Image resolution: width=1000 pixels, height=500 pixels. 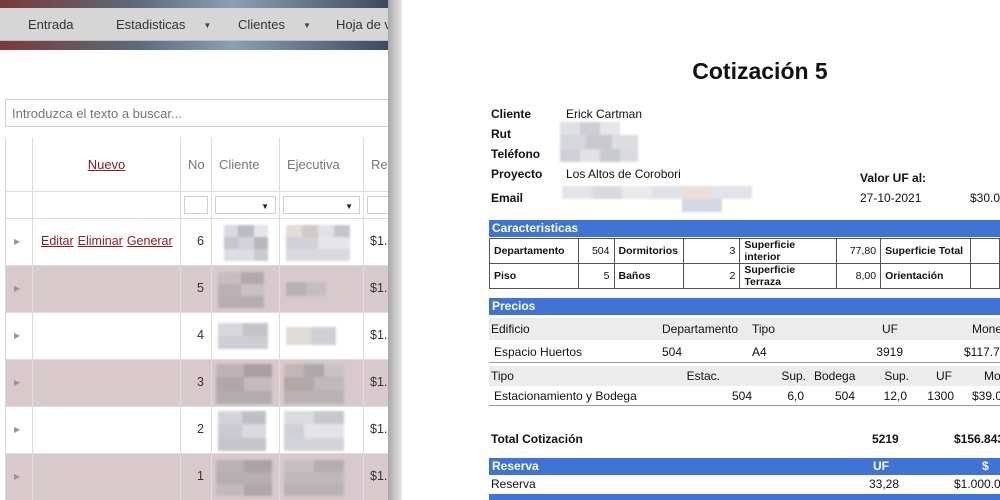 I want to click on delete-link: Eliminar, so click(x=100, y=241).